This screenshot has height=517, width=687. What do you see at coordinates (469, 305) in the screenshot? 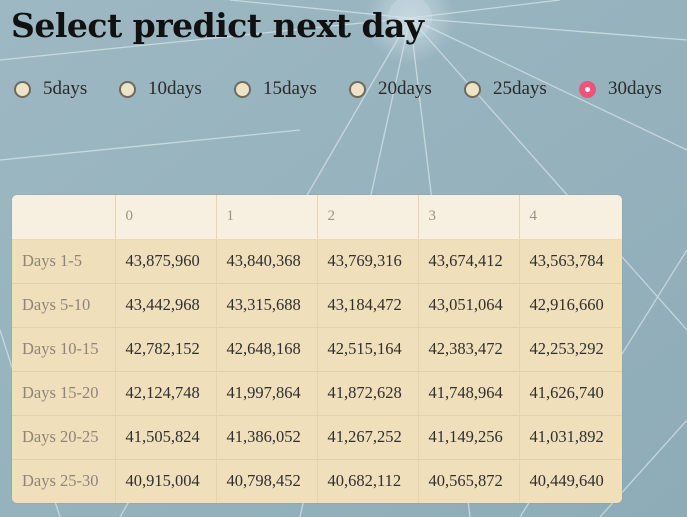
I see `table-cell: 43,051,064` at bounding box center [469, 305].